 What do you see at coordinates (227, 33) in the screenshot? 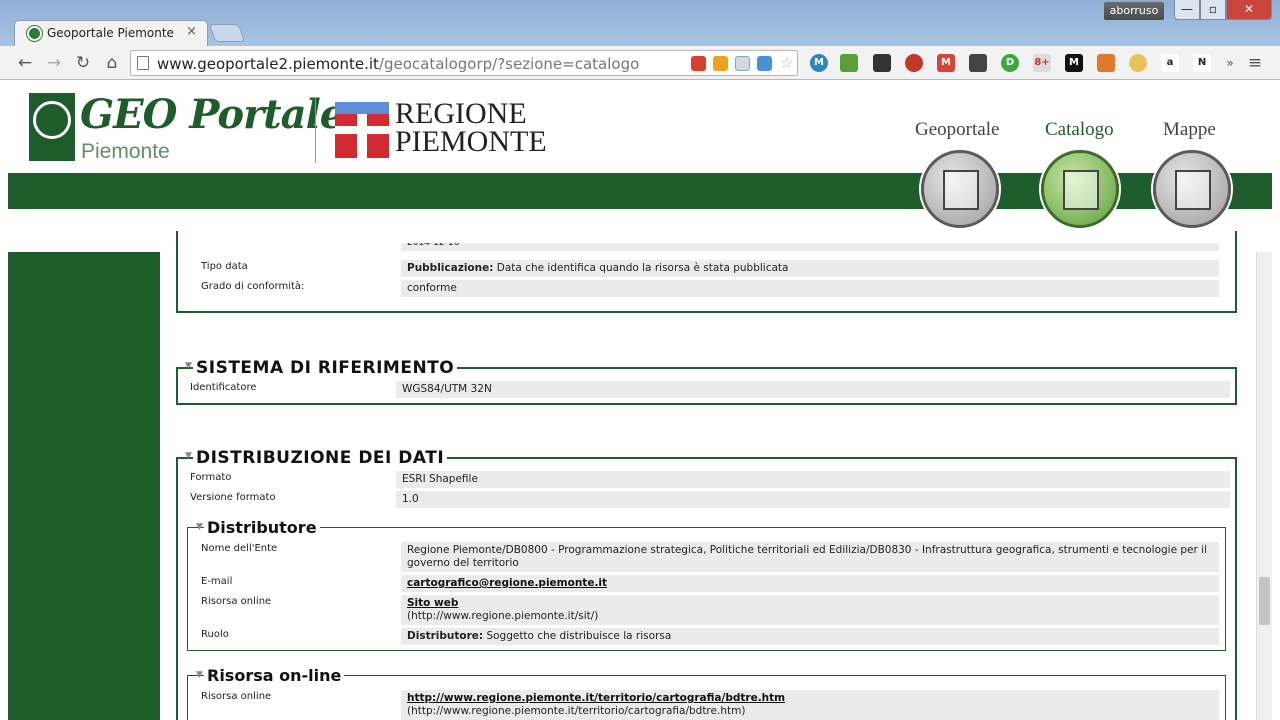
I see `new-tab-button` at bounding box center [227, 33].